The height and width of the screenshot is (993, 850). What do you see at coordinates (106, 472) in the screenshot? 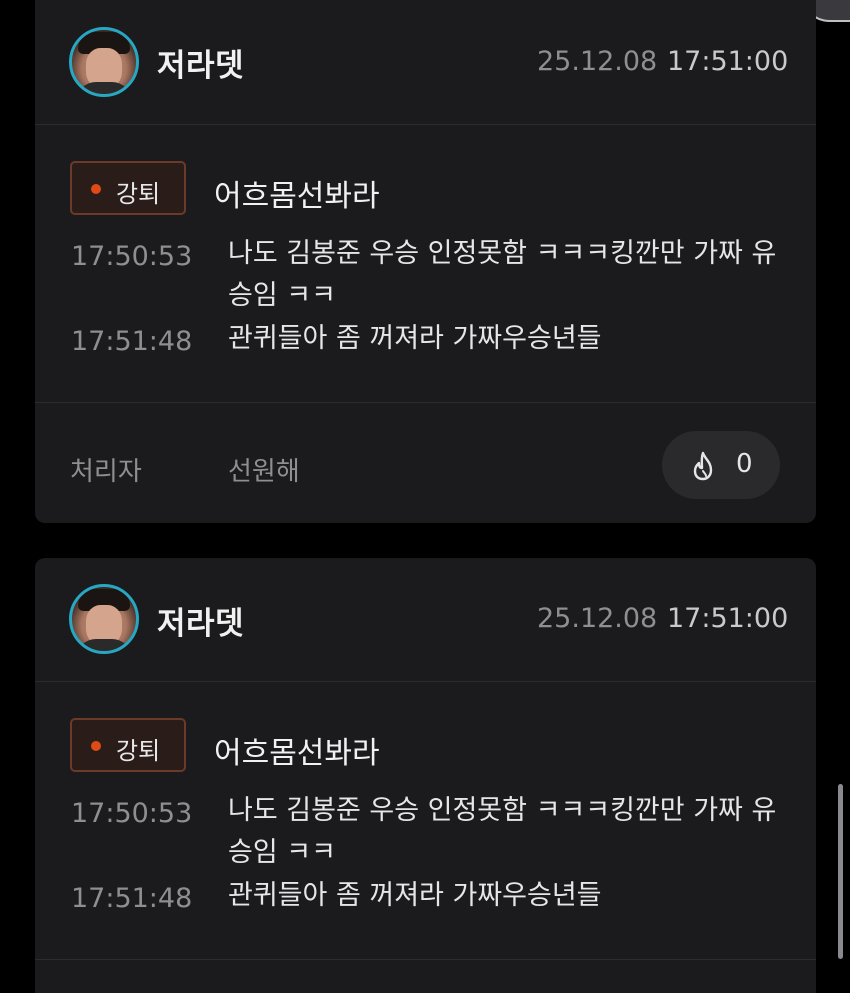
I see `handler-label: 처리자` at bounding box center [106, 472].